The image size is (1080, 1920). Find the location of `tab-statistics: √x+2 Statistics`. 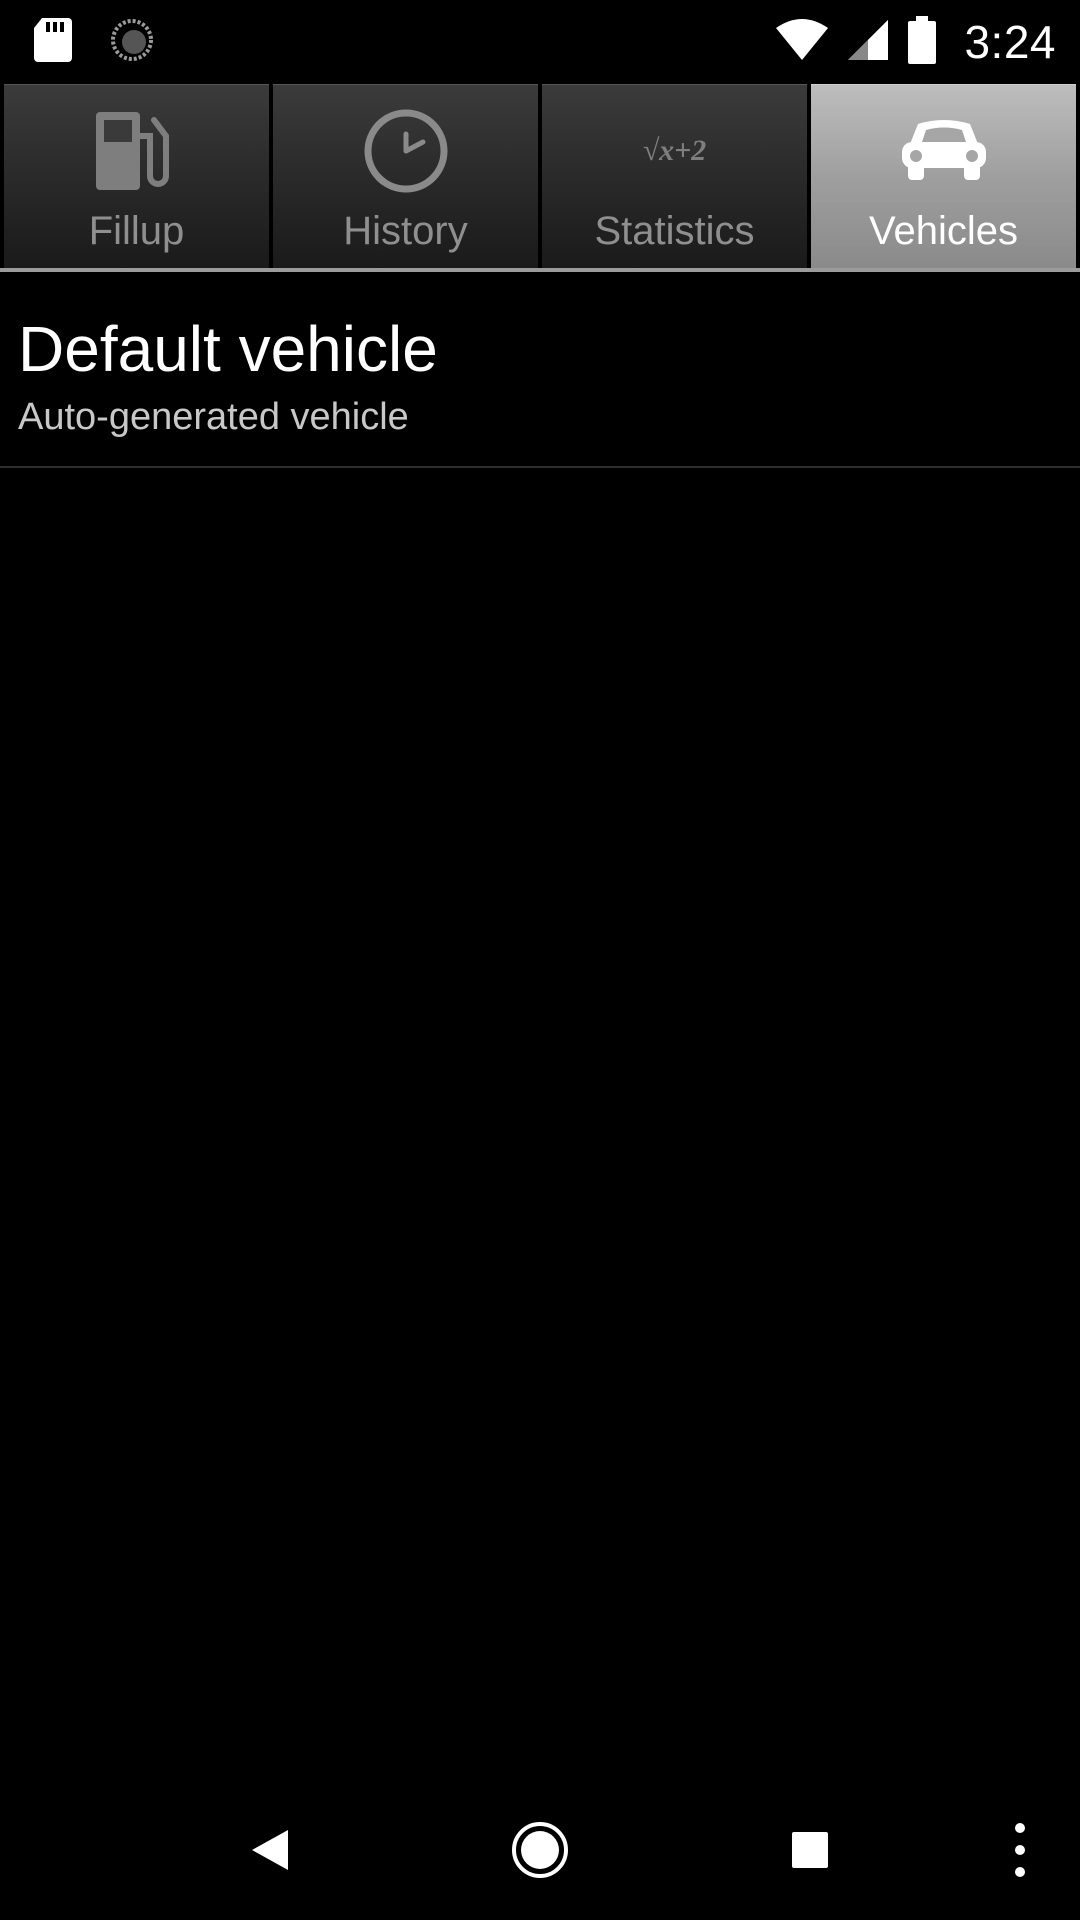

tab-statistics: √x+2 Statistics is located at coordinates (674, 176).